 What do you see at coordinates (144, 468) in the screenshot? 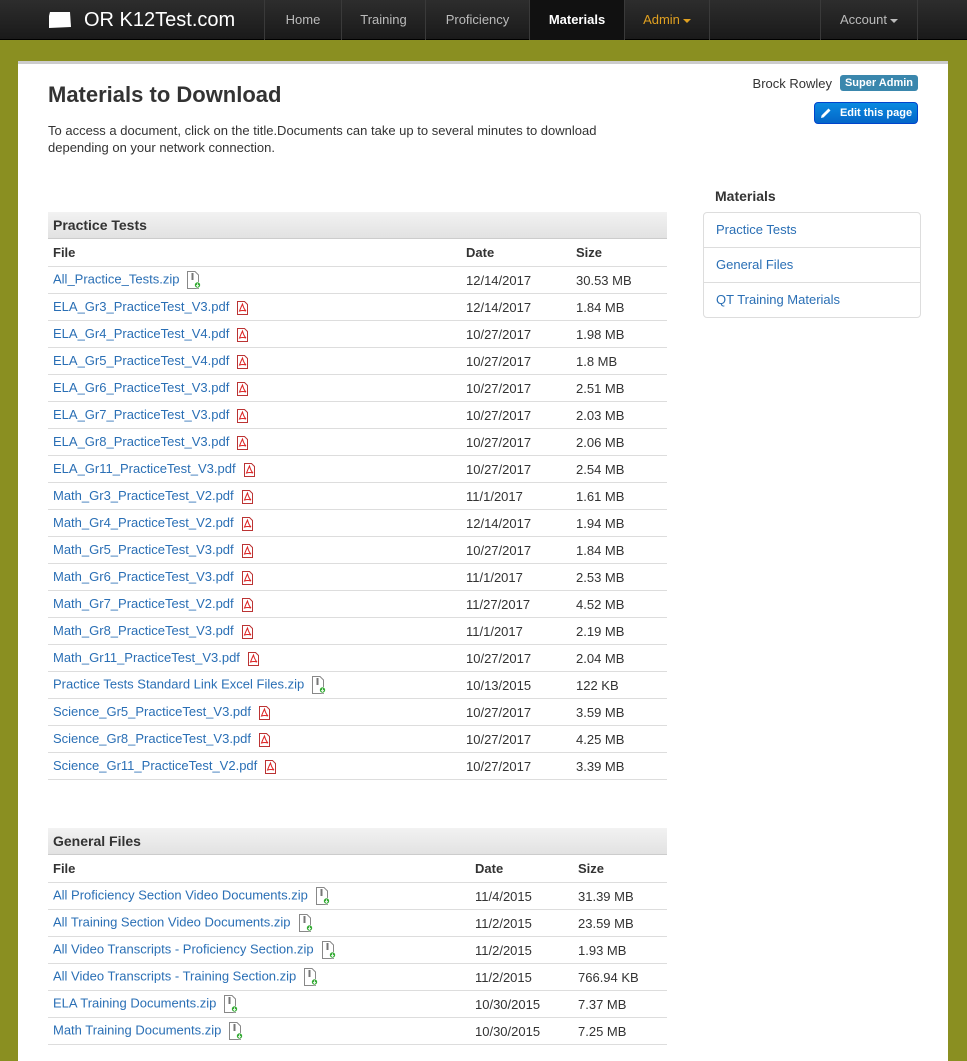
I see `file-download-link: ELA_Gr11_PracticeTest_V3.pdf` at bounding box center [144, 468].